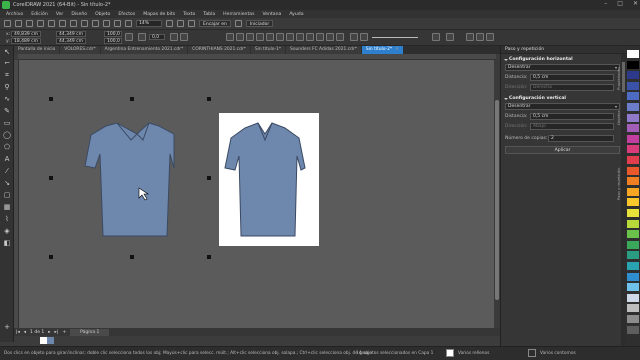 The height and width of the screenshot is (360, 640). What do you see at coordinates (562, 106) in the screenshot?
I see `vertical-mode-select: Desentrar` at bounding box center [562, 106].